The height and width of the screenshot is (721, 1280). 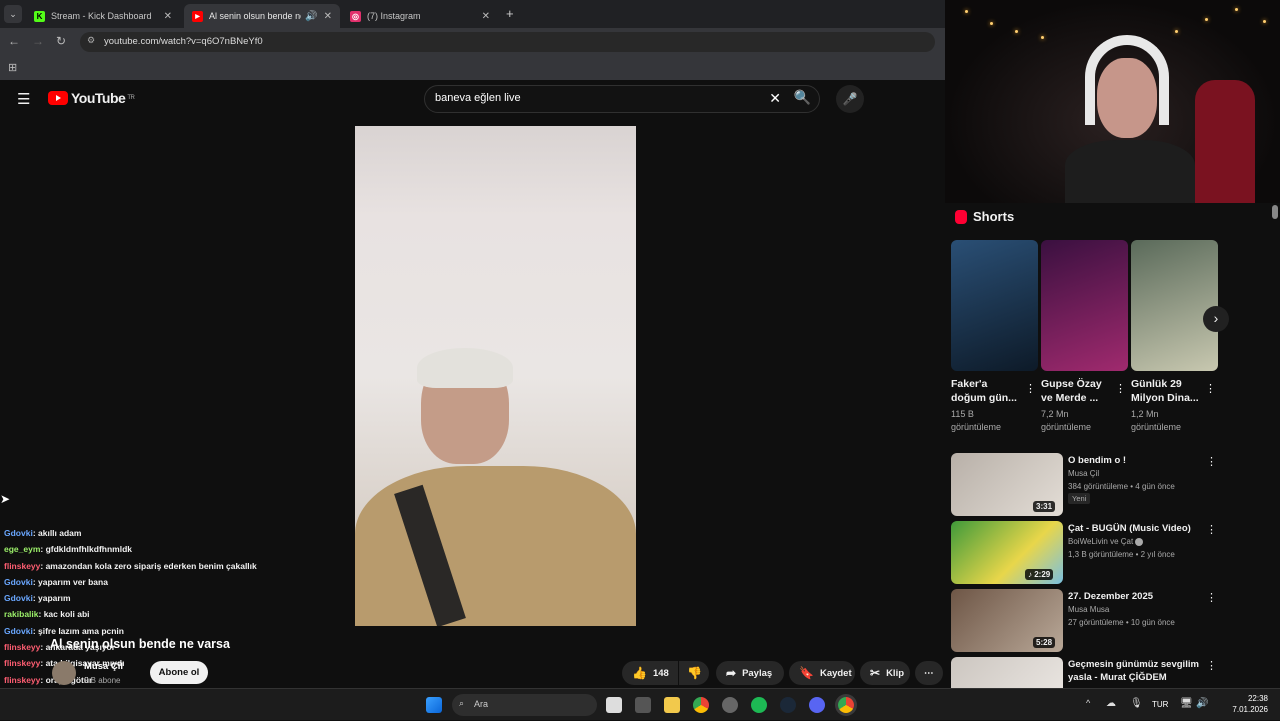 What do you see at coordinates (1275, 445) in the screenshot?
I see `sidebar-scrollbar` at bounding box center [1275, 445].